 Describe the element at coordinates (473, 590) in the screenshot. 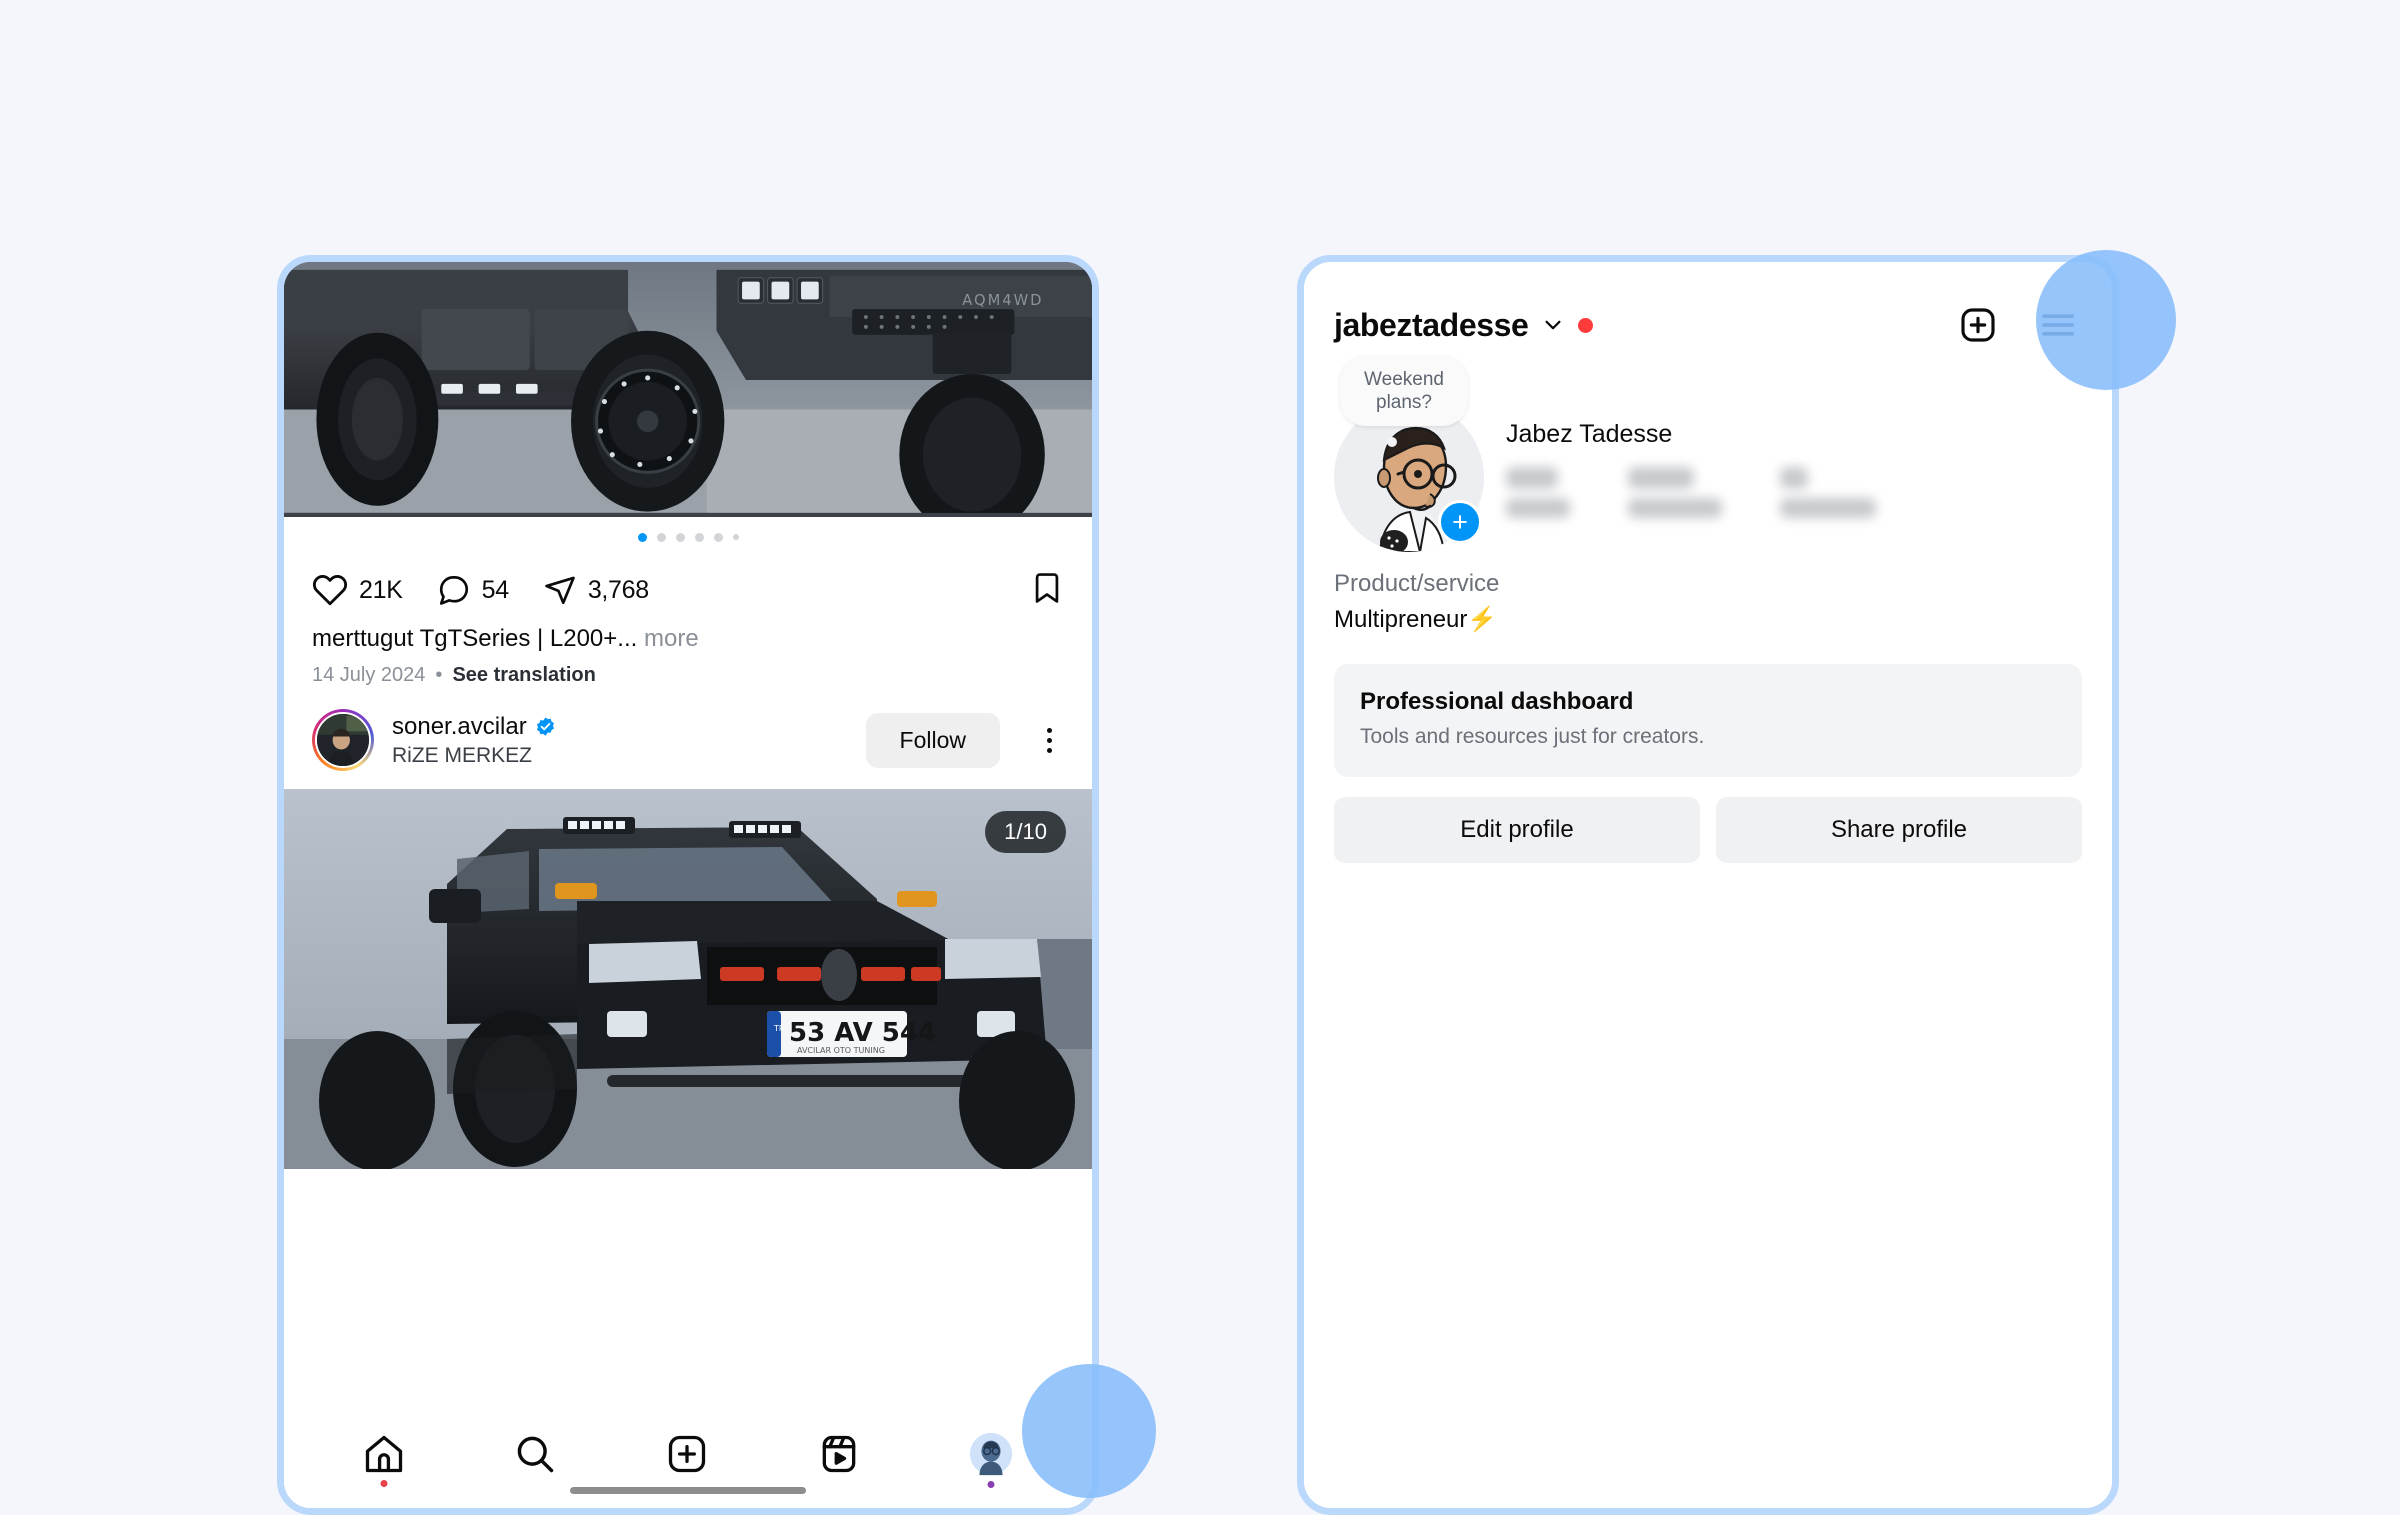

I see `comment-button: 54` at that location.